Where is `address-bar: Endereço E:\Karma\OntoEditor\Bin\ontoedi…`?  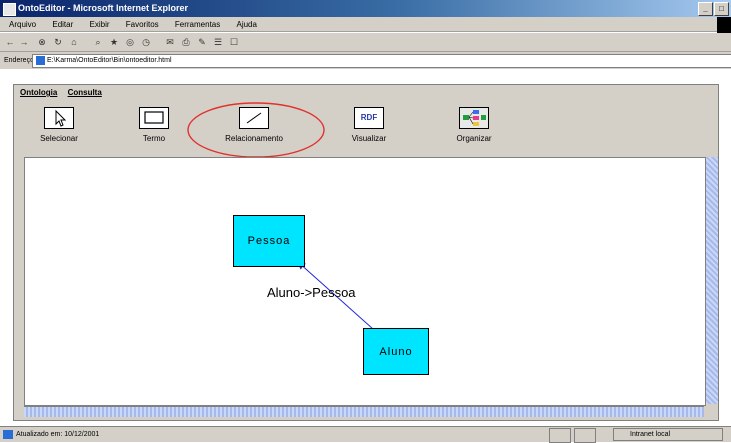
address-bar: Endereço E:\Karma\OntoEditor\Bin\ontoedi… is located at coordinates (365, 60).